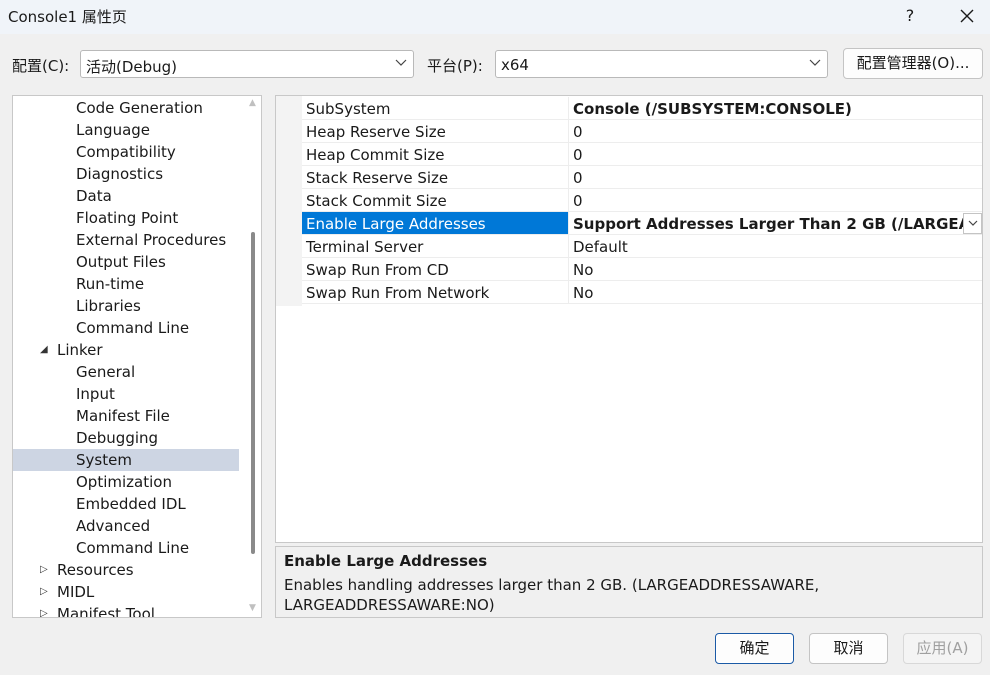  I want to click on tree-item-label: Libraries, so click(108, 306).